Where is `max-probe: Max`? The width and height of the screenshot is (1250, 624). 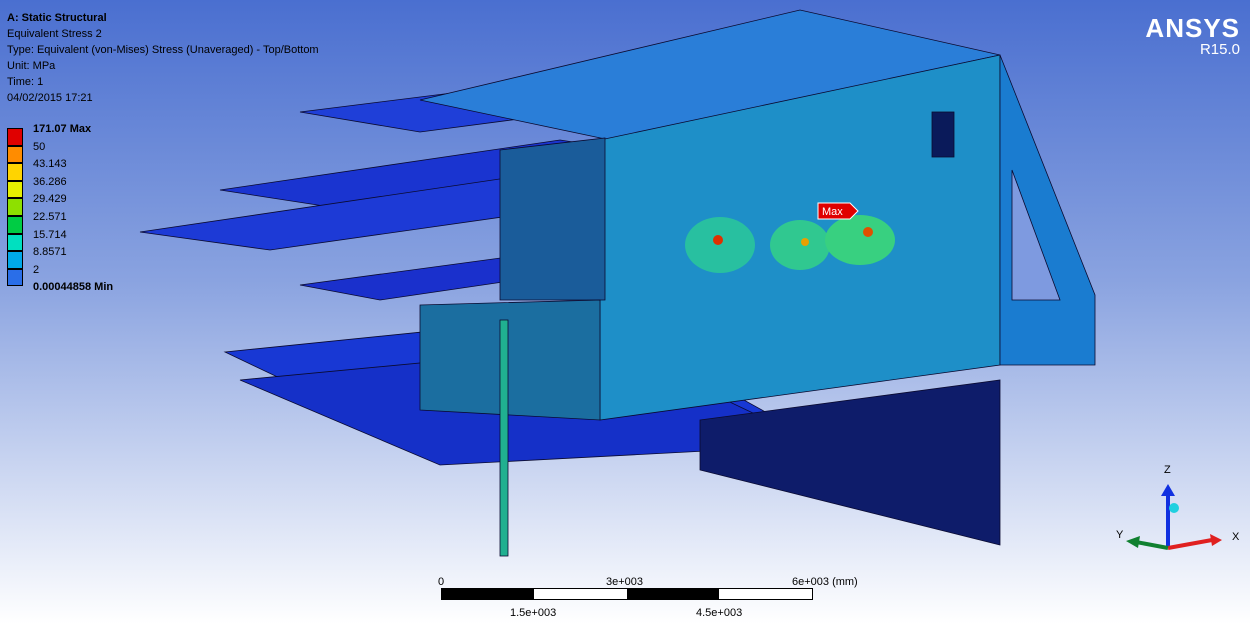 max-probe: Max is located at coordinates (838, 211).